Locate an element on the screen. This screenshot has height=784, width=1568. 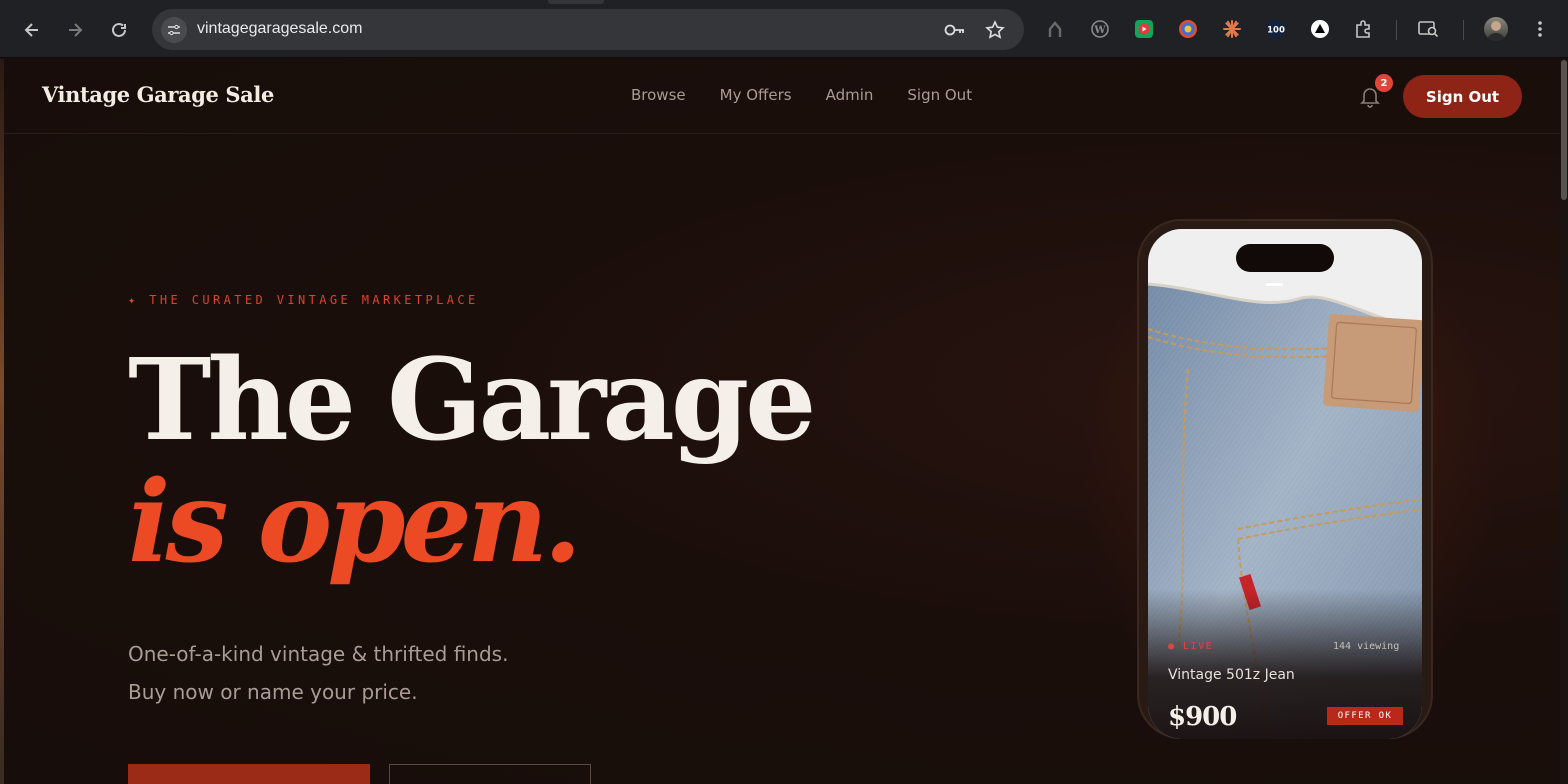
main-nav: Browse My Offers Admin Sign Out is located at coordinates (818, 95).